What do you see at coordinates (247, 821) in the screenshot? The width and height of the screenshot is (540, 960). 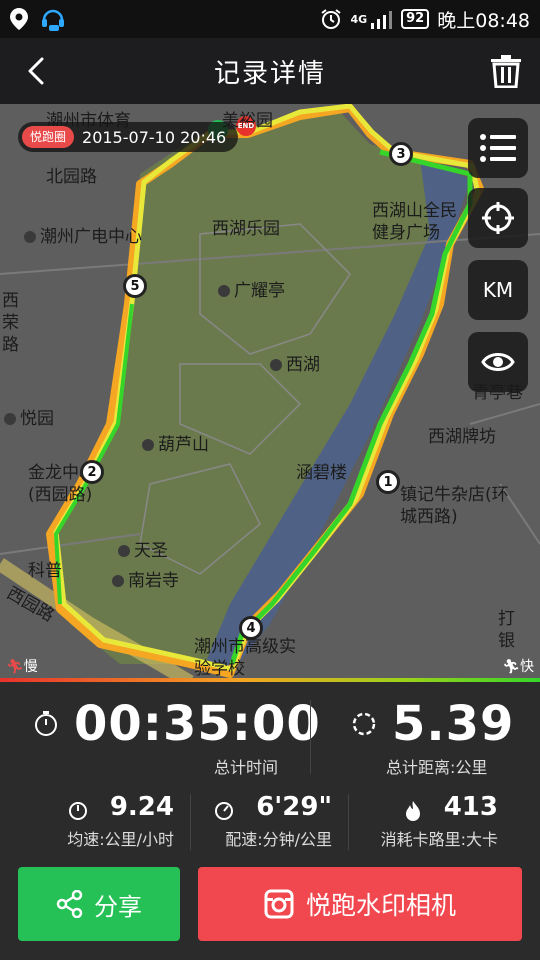 I see `pace-stat: 6'29" 配速:分钟/公里` at bounding box center [247, 821].